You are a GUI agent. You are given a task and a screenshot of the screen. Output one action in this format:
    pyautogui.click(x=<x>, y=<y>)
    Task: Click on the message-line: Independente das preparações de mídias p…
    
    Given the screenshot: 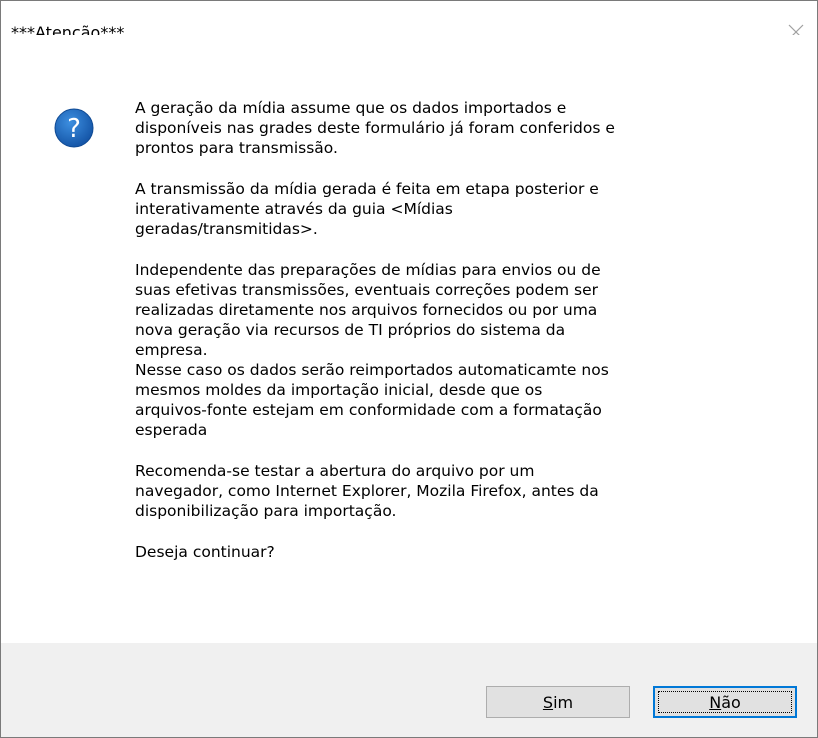 What is the action you would take?
    pyautogui.click(x=368, y=270)
    